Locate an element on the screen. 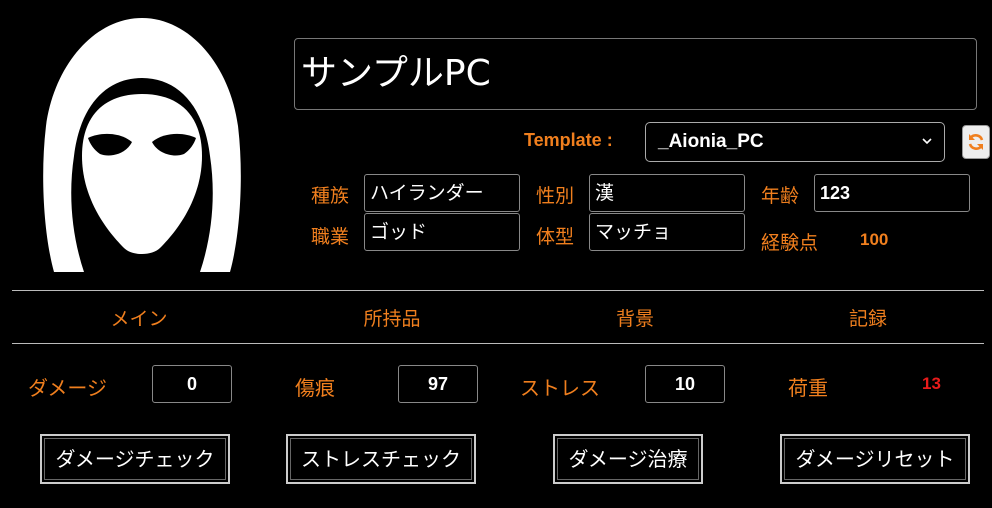 The width and height of the screenshot is (992, 508). divider-top is located at coordinates (498, 290).